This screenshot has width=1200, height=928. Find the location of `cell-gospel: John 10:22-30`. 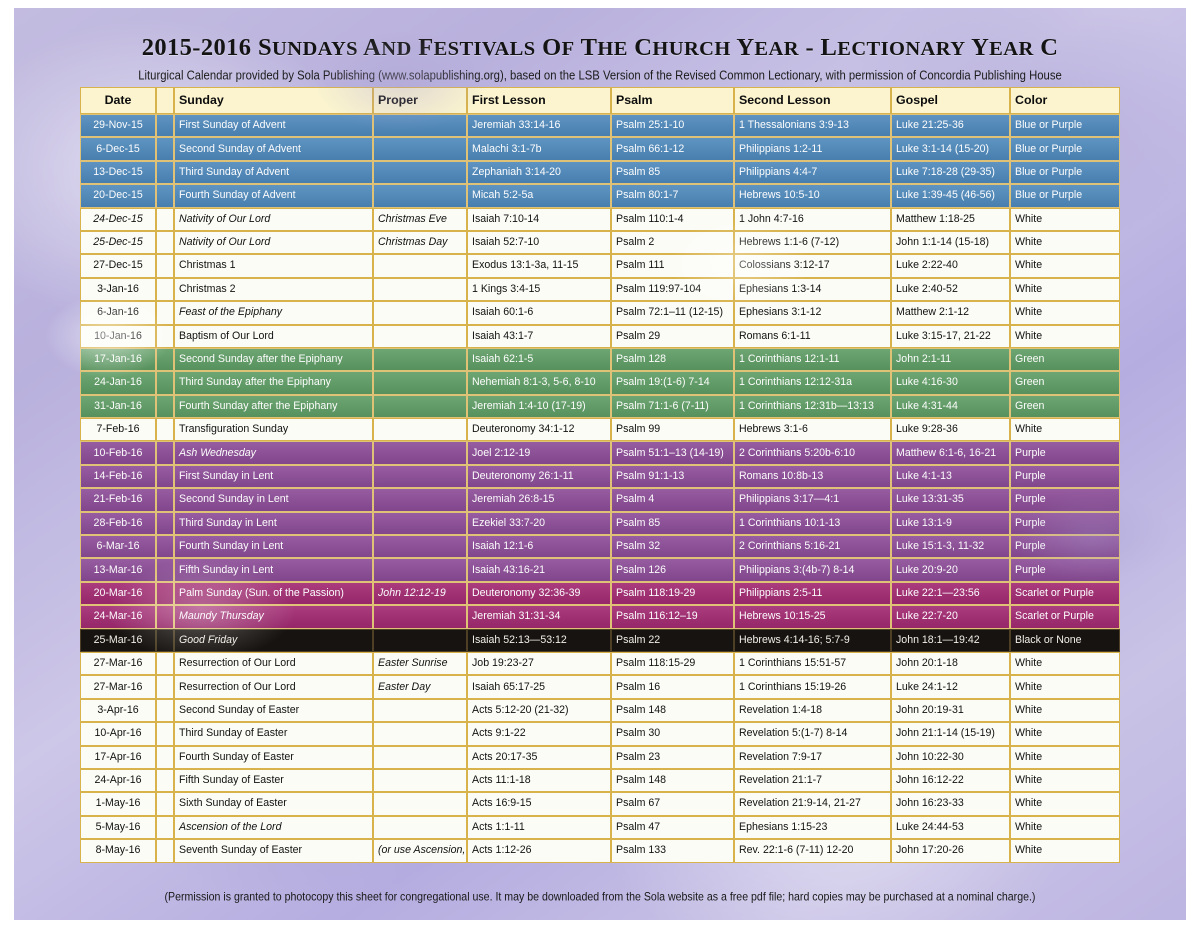

cell-gospel: John 10:22-30 is located at coordinates (950, 757).